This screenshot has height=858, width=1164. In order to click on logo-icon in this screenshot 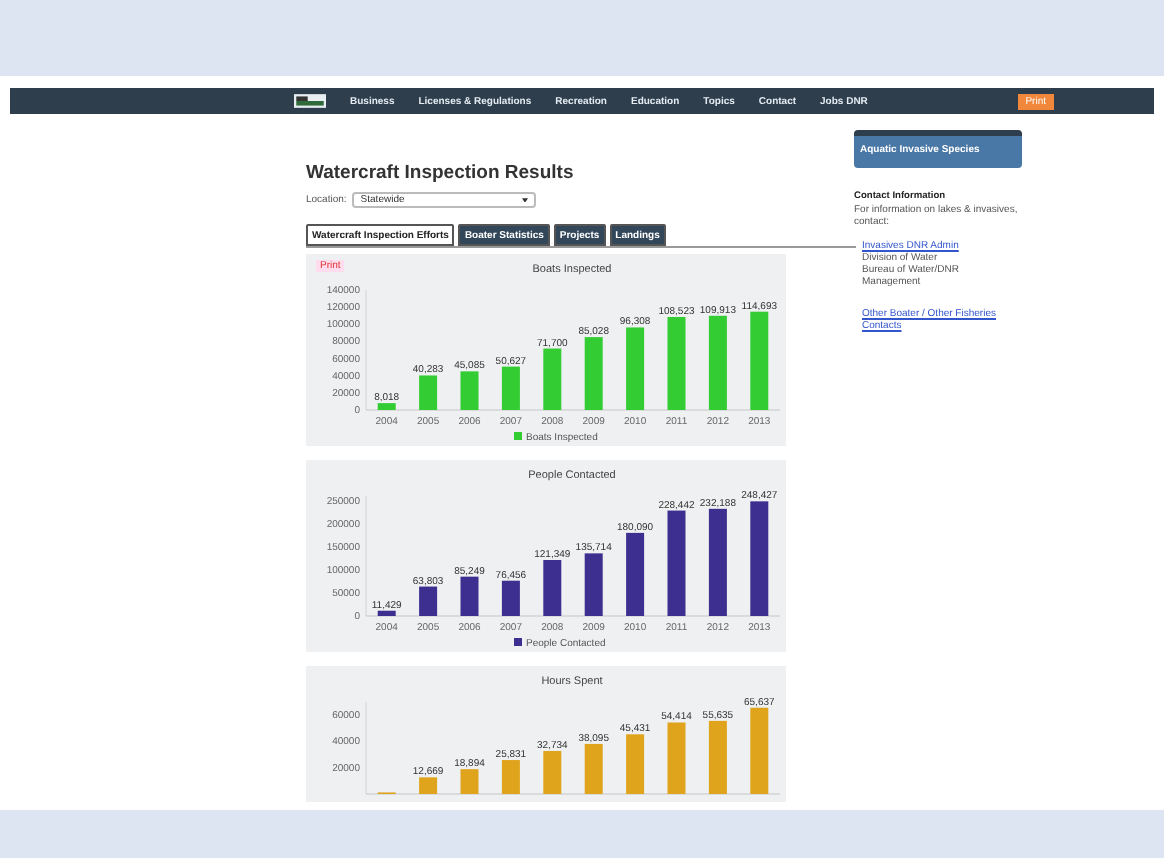, I will do `click(310, 101)`.